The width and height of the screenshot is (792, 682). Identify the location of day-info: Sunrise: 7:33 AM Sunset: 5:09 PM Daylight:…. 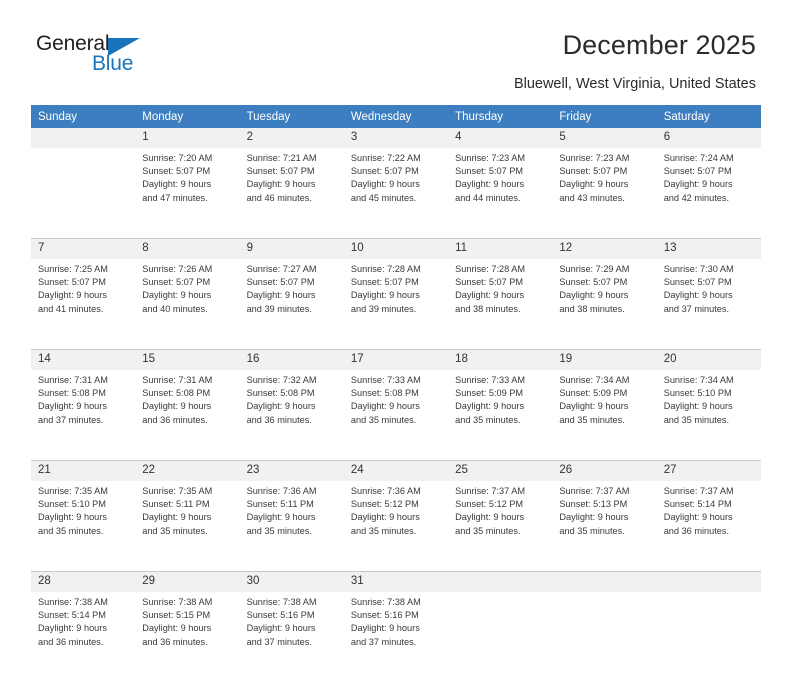
(500, 398).